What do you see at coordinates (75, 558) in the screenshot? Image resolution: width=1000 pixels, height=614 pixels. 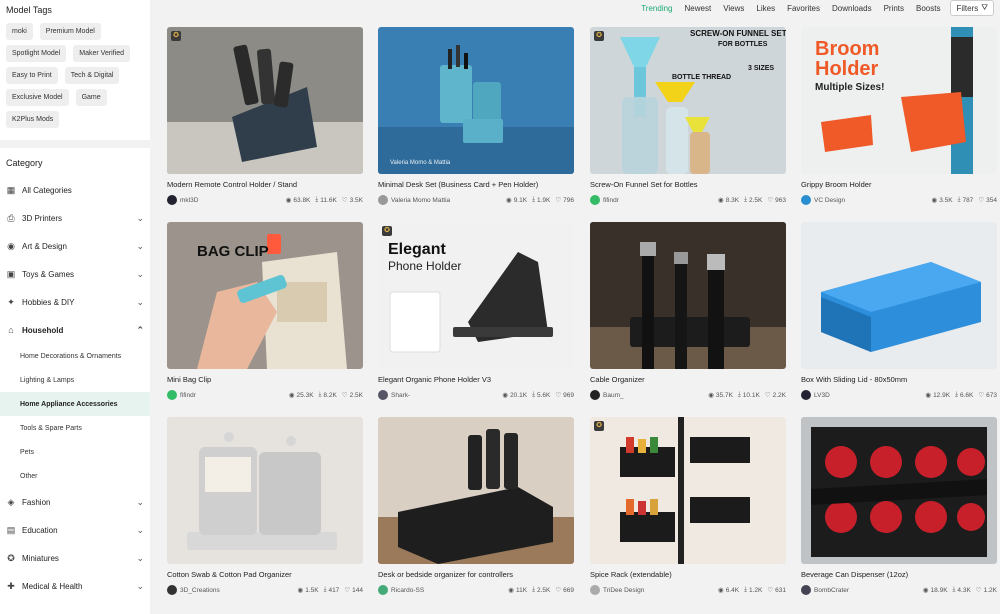 I see `category-miniatures: ✪ Miniatures ⌄` at bounding box center [75, 558].